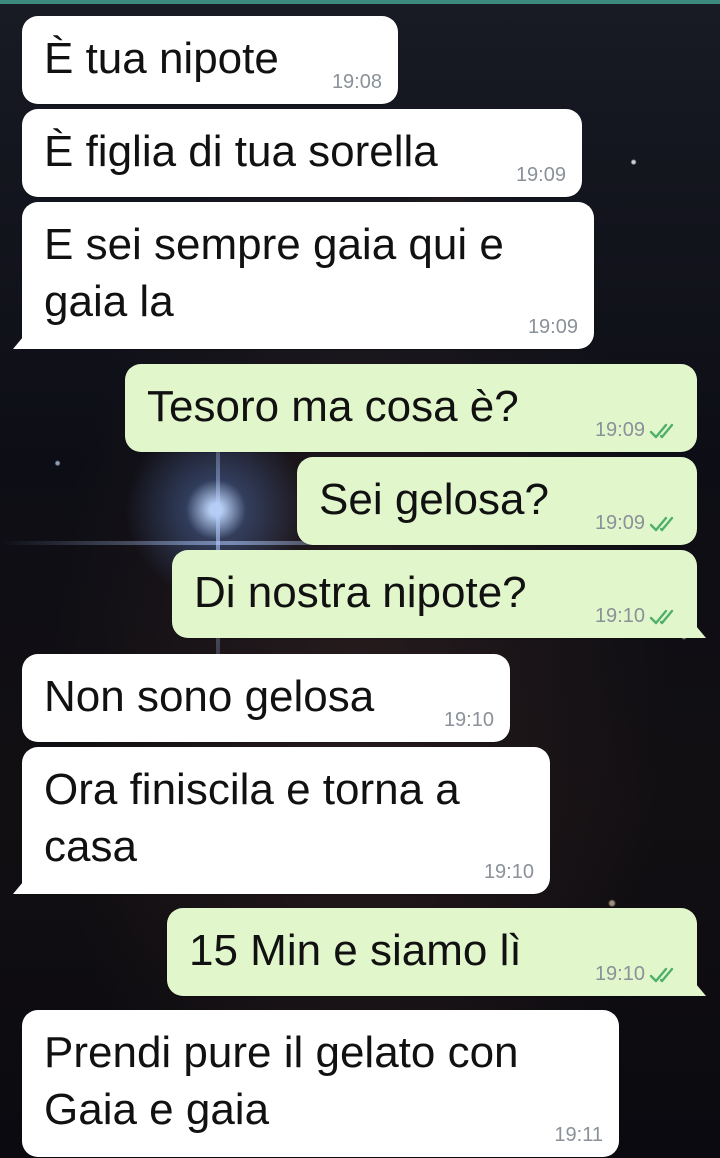 The width and height of the screenshot is (720, 1158). I want to click on message-bubble-incoming: Ora finiscila e torna a casa 19:10, so click(281, 820).